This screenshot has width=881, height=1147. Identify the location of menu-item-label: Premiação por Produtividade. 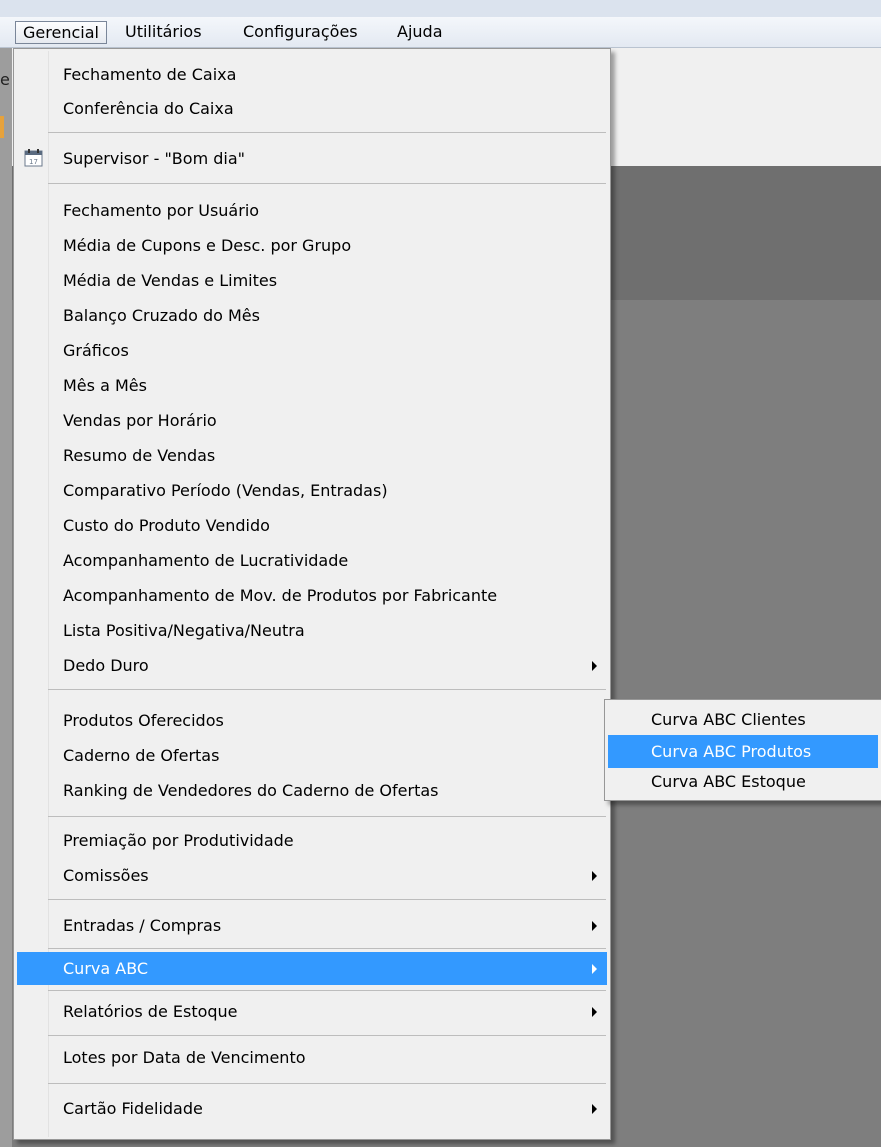
(178, 840).